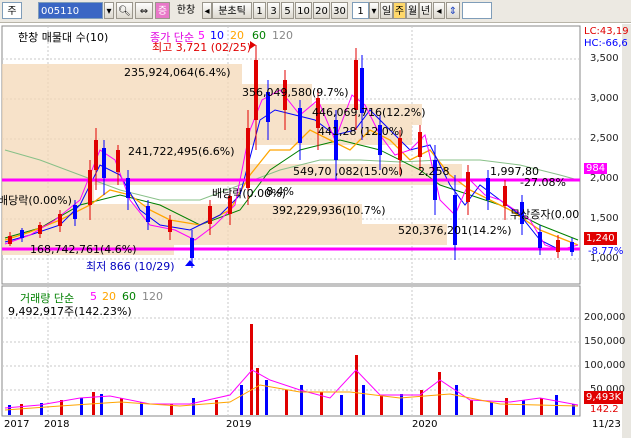 This screenshot has width=631, height=438. Describe the element at coordinates (434, 171) in the screenshot. I see `event-label-value: 2,258` at that location.